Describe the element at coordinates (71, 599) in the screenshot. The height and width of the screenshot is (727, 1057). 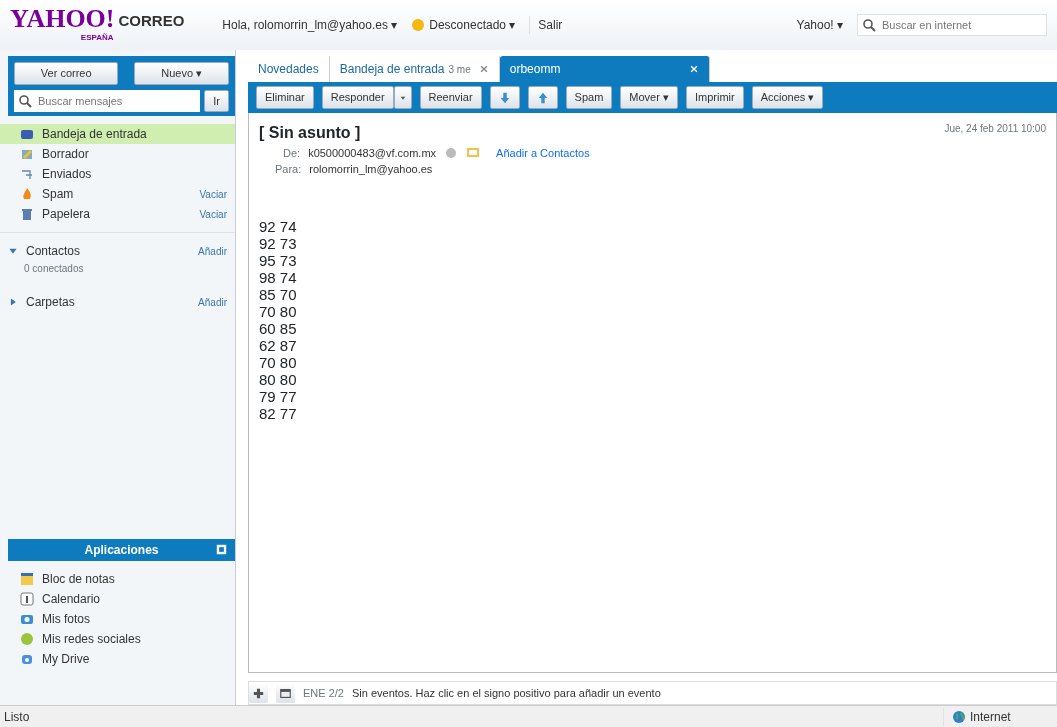
I see `app-link: Calendario` at that location.